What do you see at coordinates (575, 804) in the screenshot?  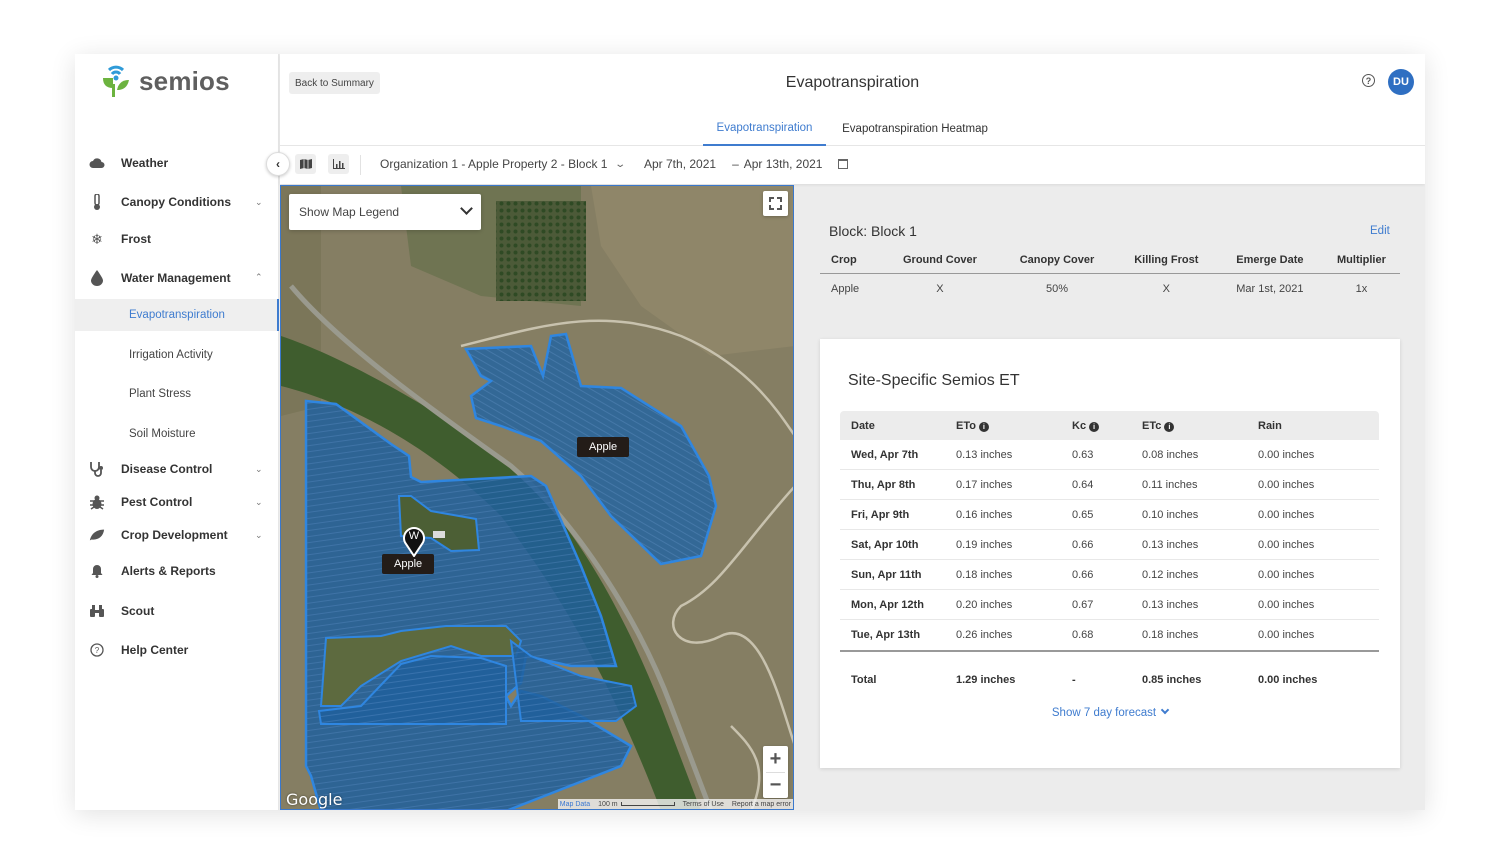 I see `map-data-link: Map Data` at bounding box center [575, 804].